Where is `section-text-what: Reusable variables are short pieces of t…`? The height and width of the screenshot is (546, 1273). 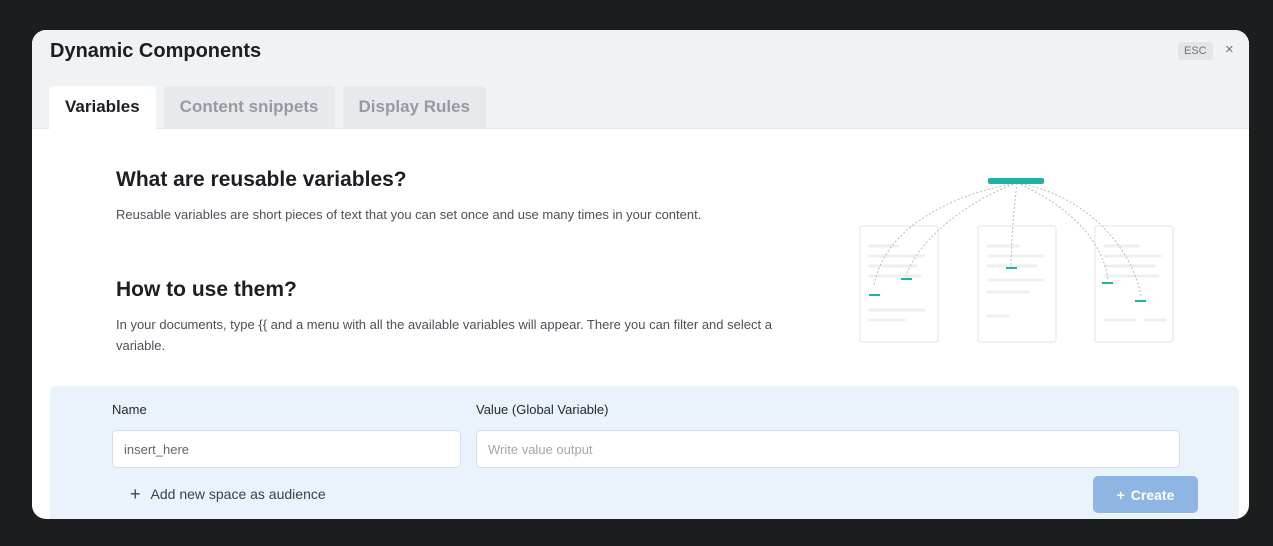 section-text-what: Reusable variables are short pieces of t… is located at coordinates (409, 214).